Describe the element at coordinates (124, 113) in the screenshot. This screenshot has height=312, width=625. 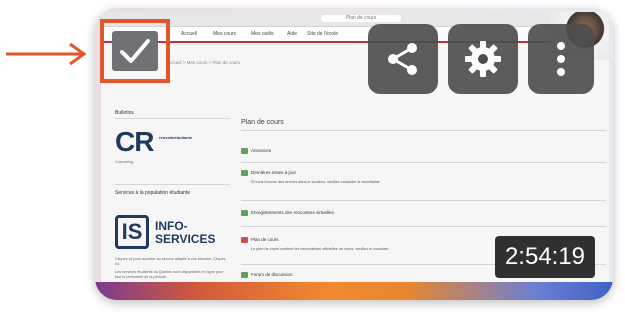
I see `bulletins-title: Bulletins` at that location.